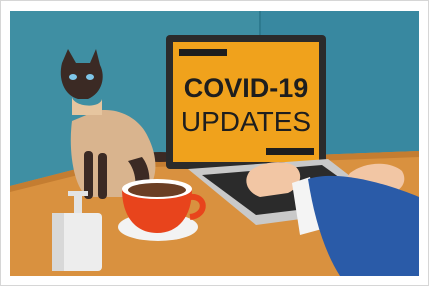 The height and width of the screenshot is (286, 429). I want to click on cat-front-leg-right, so click(102, 176).